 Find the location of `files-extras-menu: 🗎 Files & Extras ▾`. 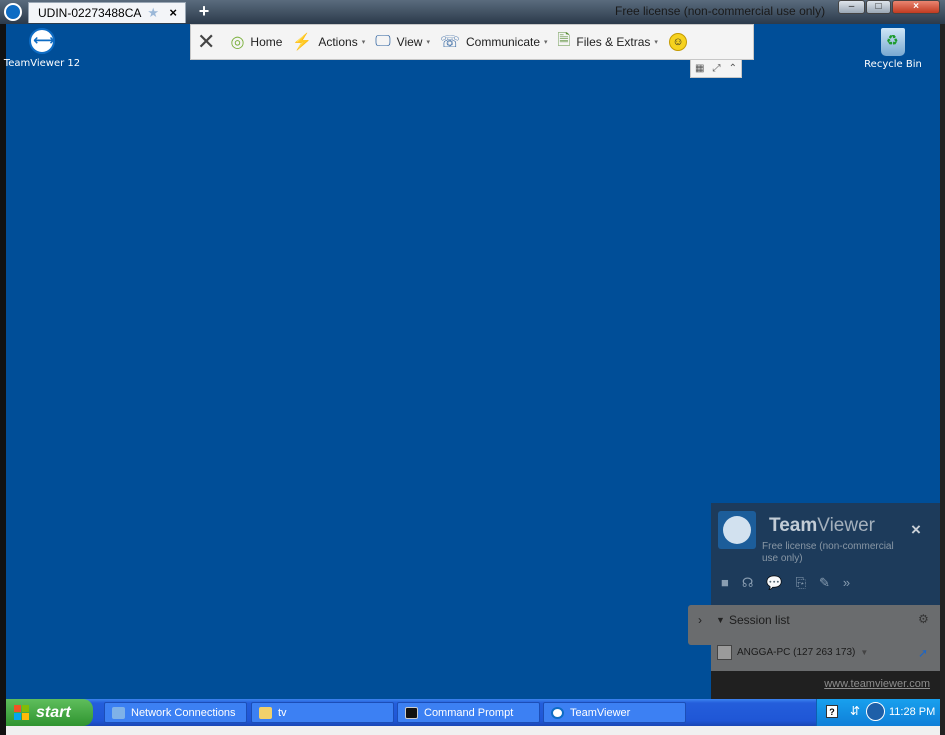

files-extras-menu: 🗎 Files & Extras ▾ is located at coordinates (608, 42).